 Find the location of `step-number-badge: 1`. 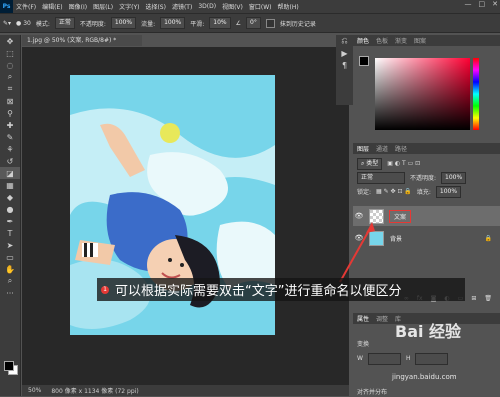

step-number-badge: 1 is located at coordinates (105, 289).